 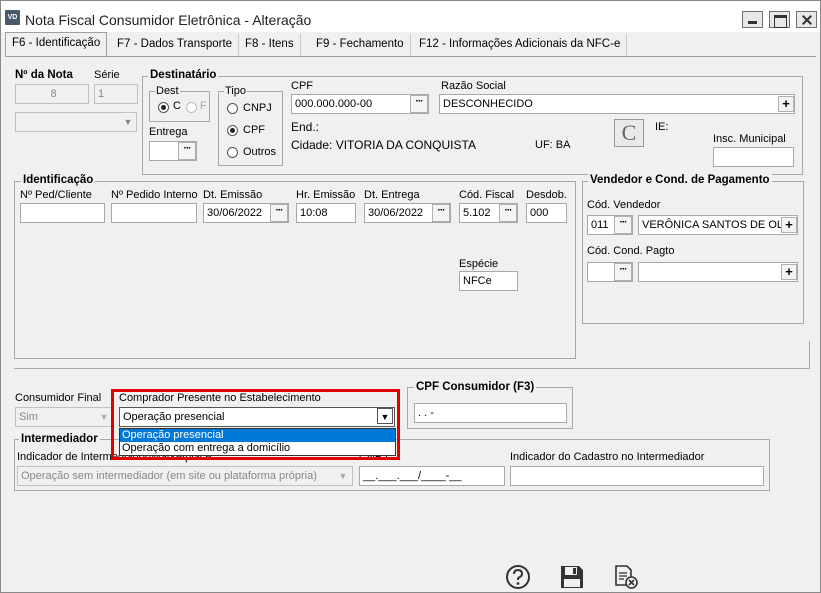 I want to click on entrega-label: Entrega, so click(x=168, y=132).